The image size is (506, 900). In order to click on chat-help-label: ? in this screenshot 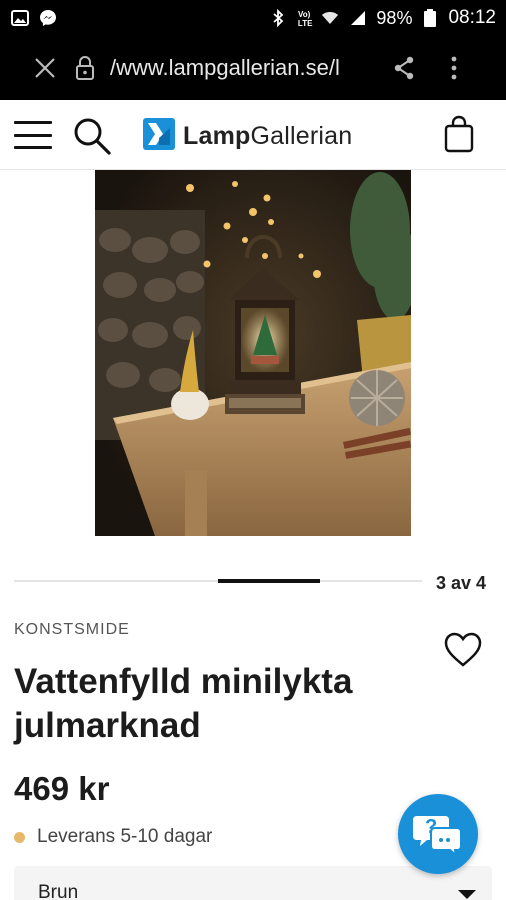, I will do `click(431, 827)`.